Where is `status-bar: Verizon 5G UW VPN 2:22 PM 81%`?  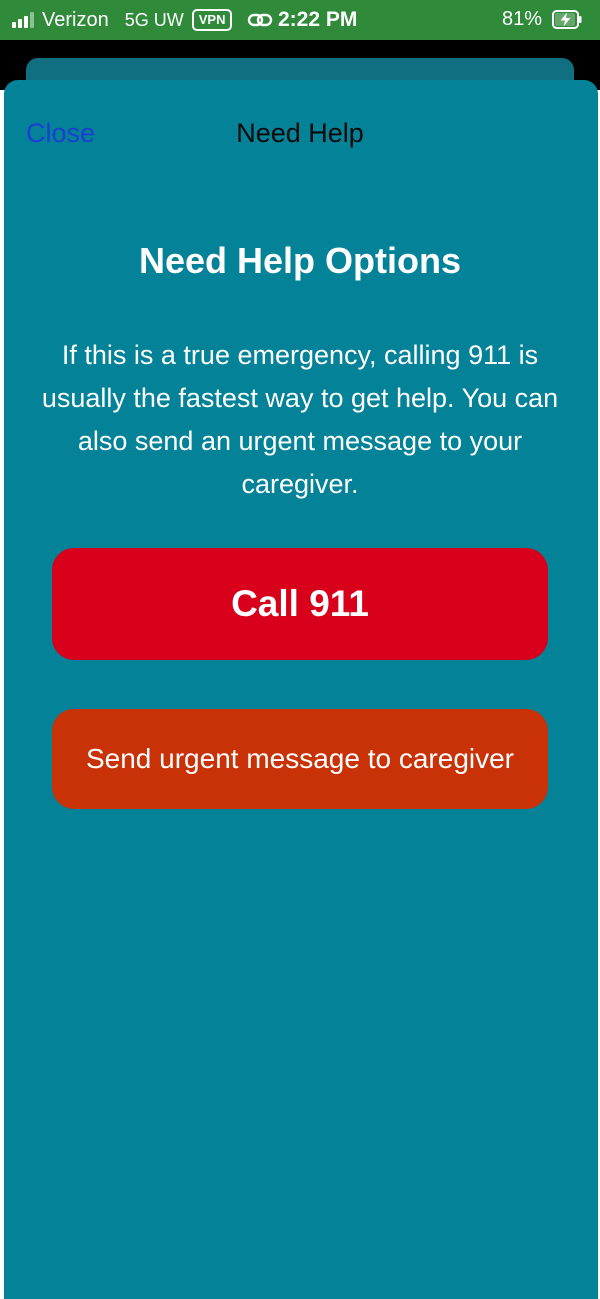
status-bar: Verizon 5G UW VPN 2:22 PM 81% is located at coordinates (300, 20).